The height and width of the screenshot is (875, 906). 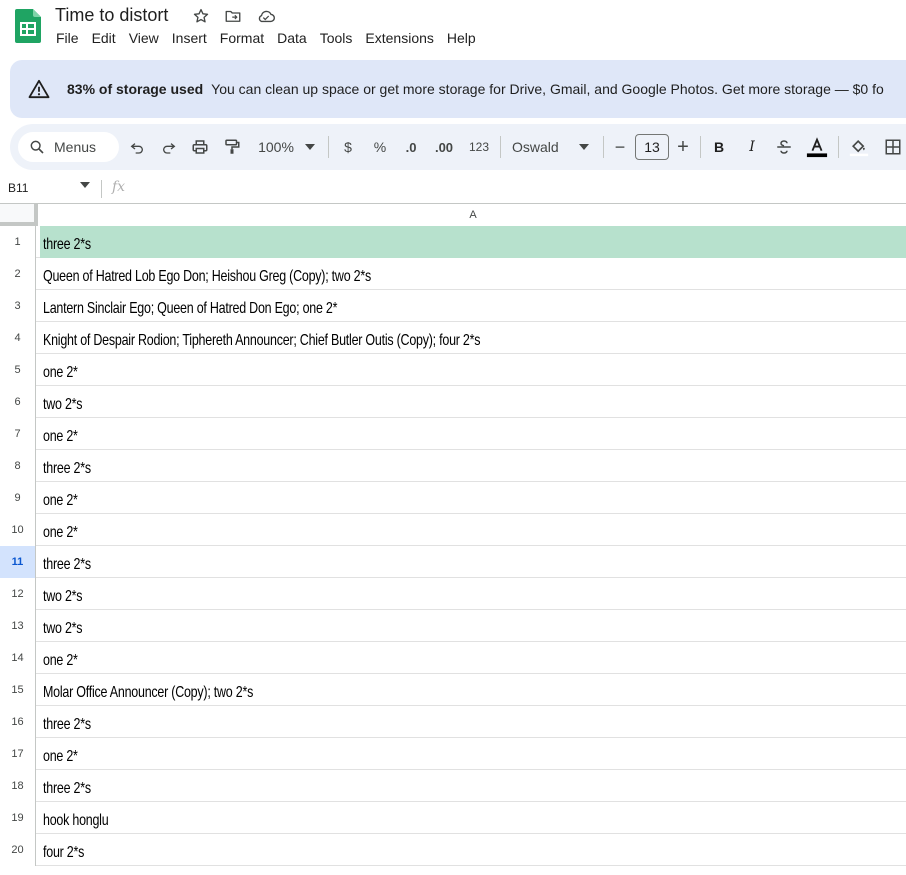 What do you see at coordinates (67, 38) in the screenshot?
I see `menu-file: File` at bounding box center [67, 38].